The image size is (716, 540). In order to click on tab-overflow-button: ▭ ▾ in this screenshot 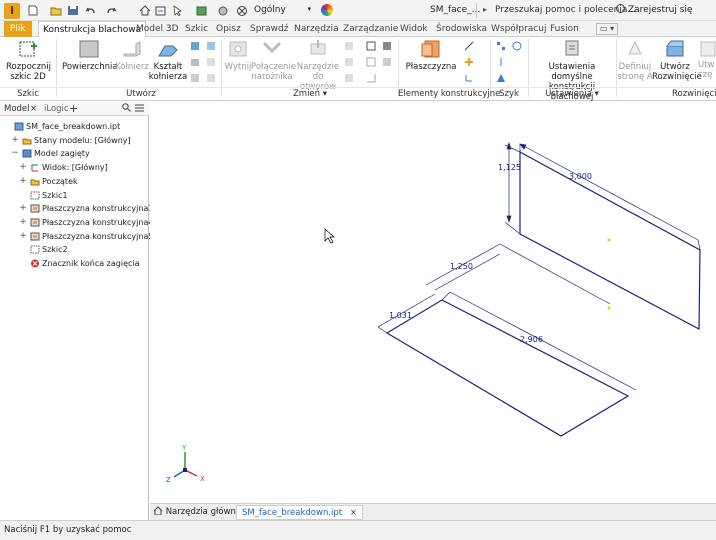, I will do `click(607, 29)`.